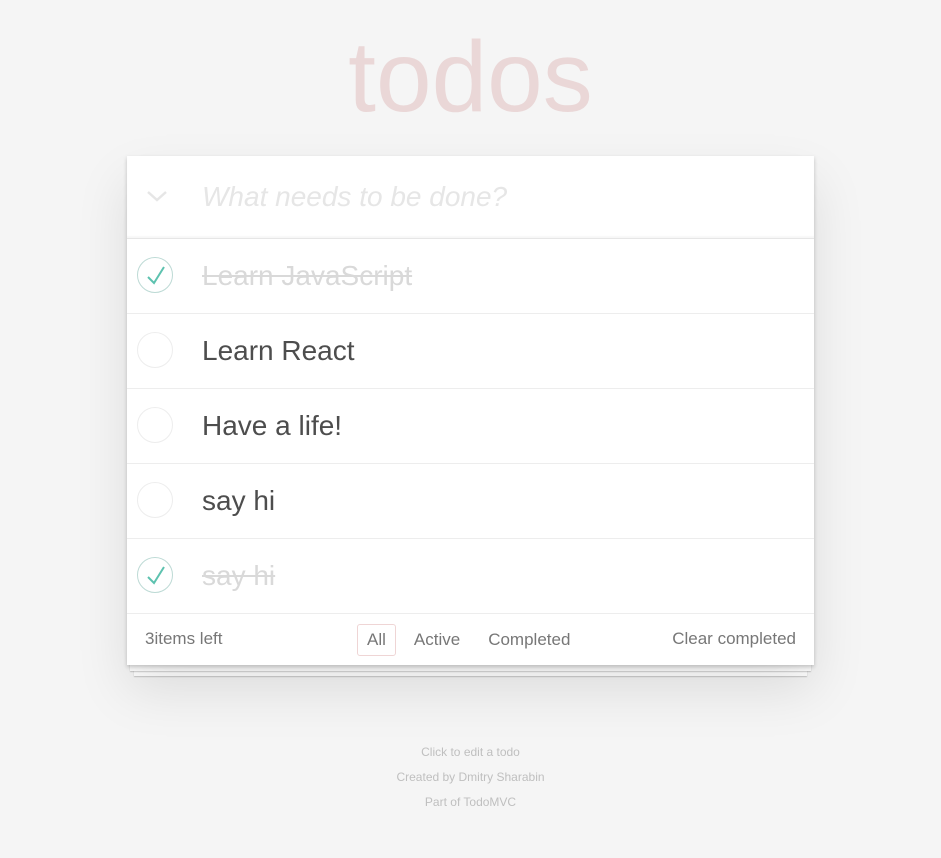  I want to click on todo-item: Learn JavaScript, so click(470, 276).